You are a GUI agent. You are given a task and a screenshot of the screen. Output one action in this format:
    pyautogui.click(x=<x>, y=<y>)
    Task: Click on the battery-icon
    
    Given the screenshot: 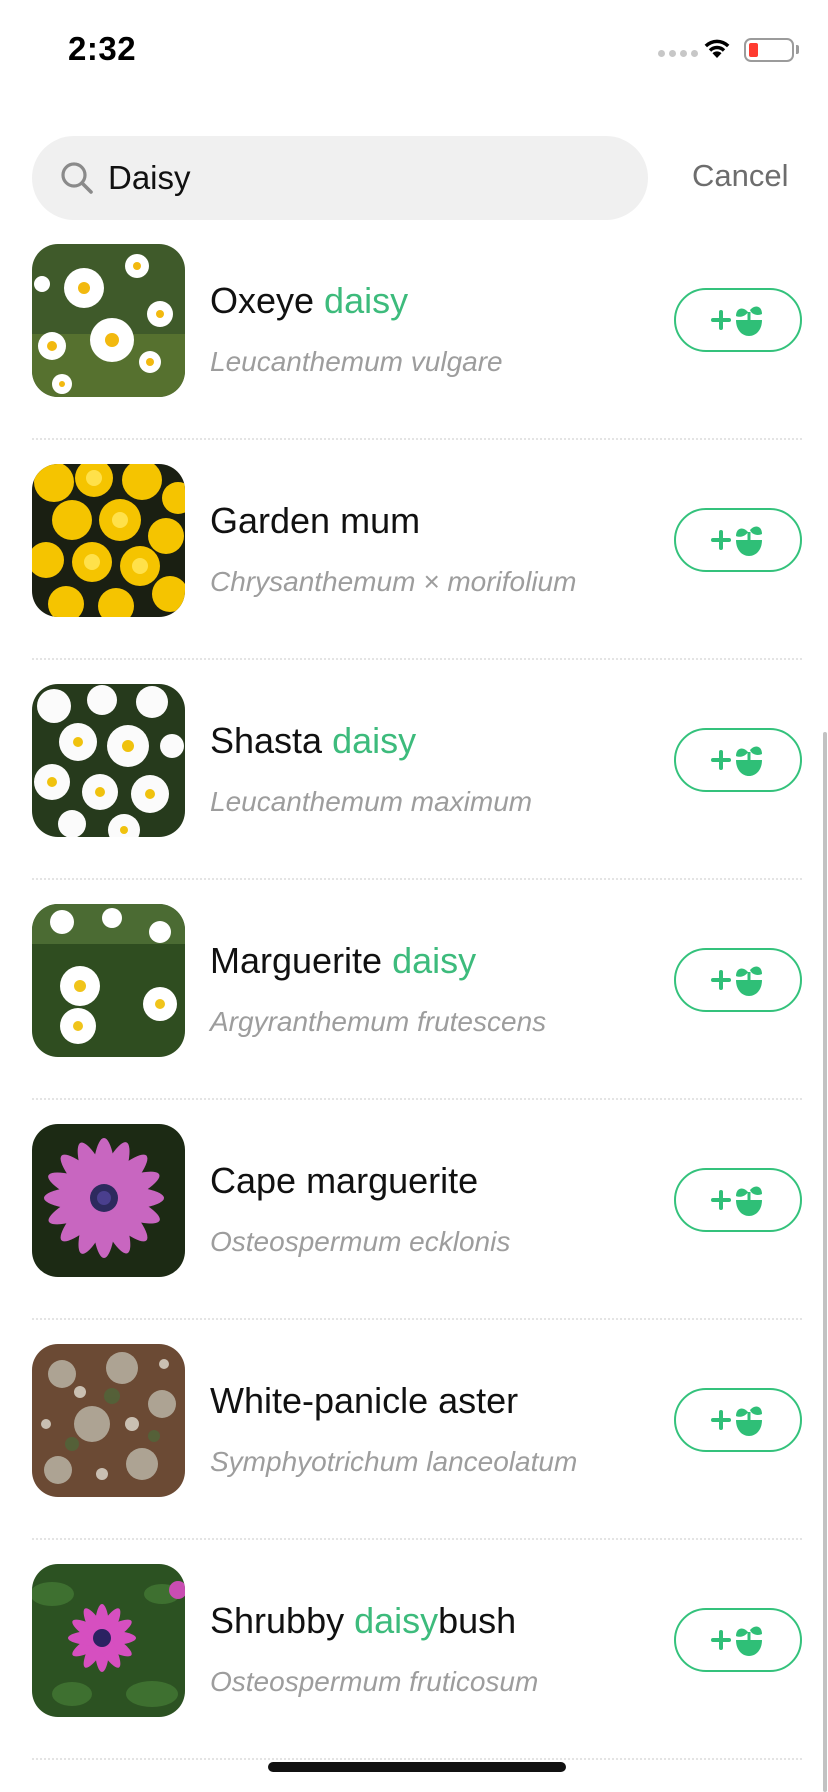 What is the action you would take?
    pyautogui.click(x=769, y=50)
    